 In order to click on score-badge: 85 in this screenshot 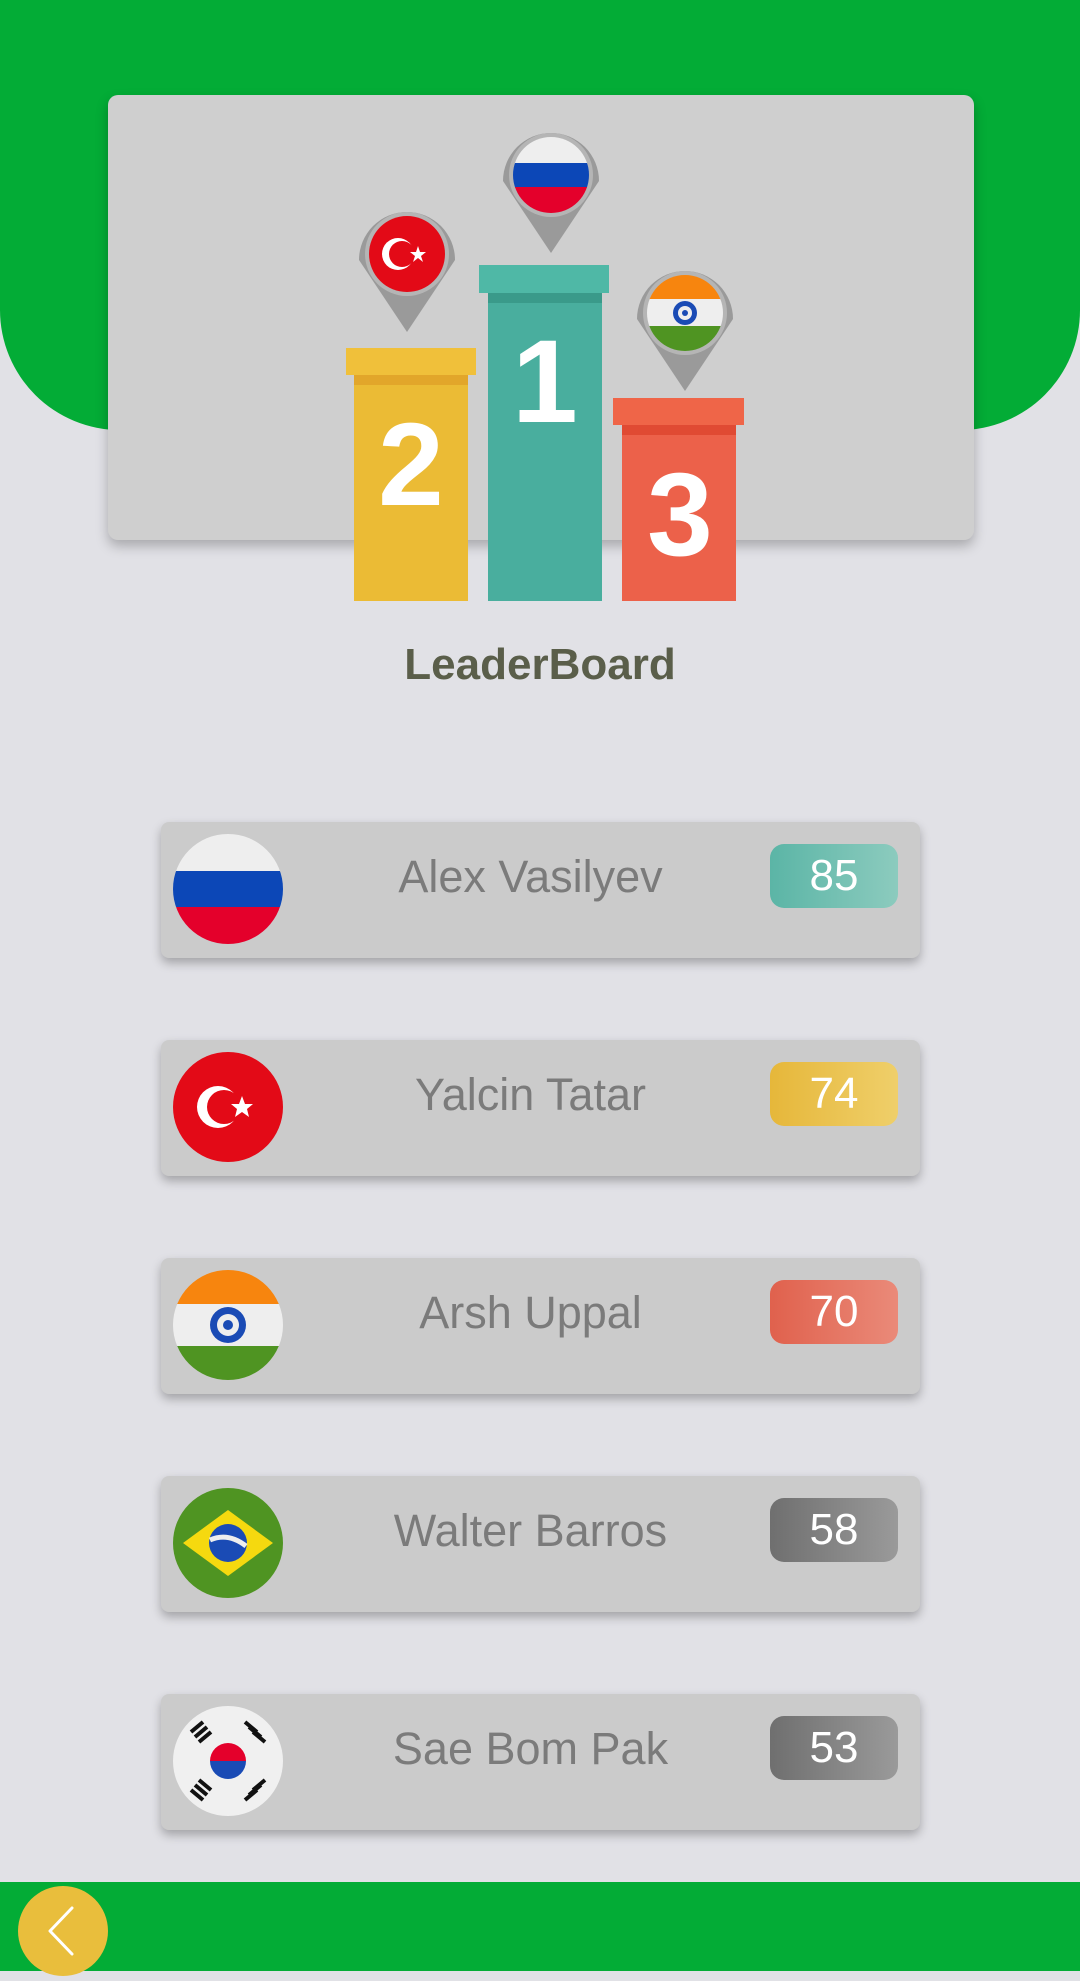, I will do `click(834, 876)`.